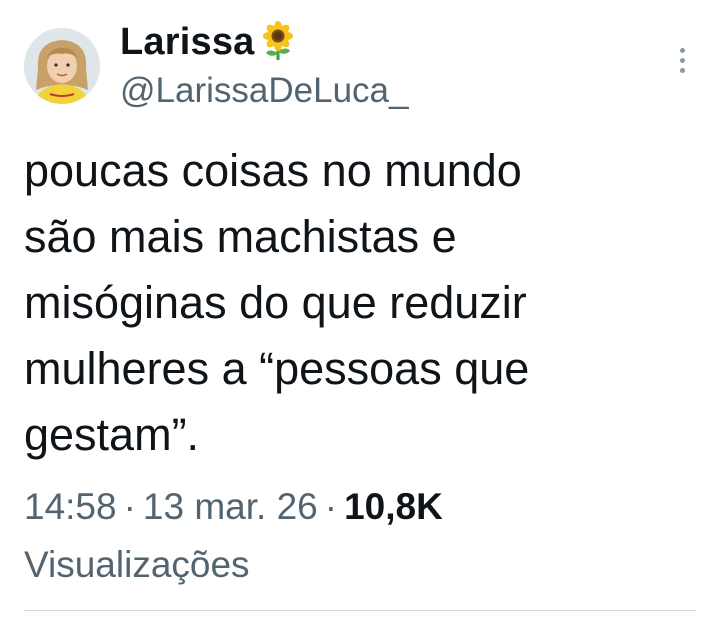 Image resolution: width=720 pixels, height=624 pixels. I want to click on display-name: Larissa, so click(209, 42).